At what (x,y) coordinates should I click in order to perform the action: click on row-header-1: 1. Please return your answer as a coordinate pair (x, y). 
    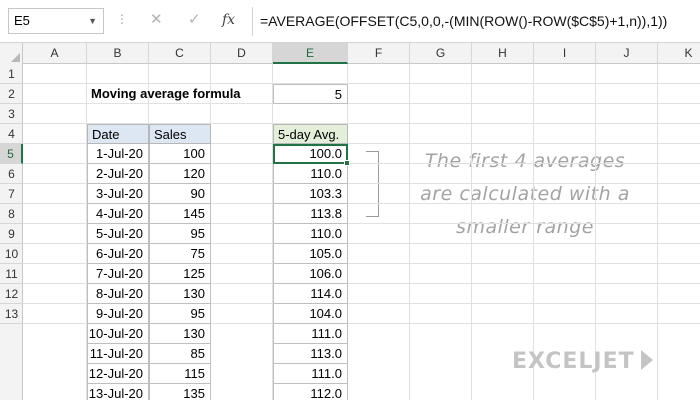
    Looking at the image, I should click on (11, 74).